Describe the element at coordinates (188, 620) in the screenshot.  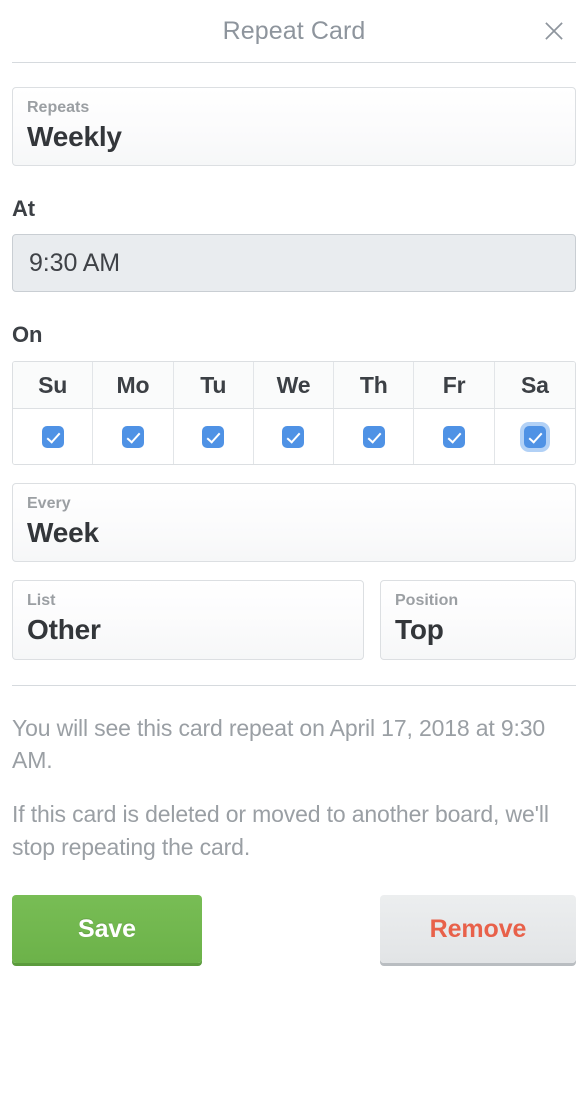
I see `list-select: List Other` at that location.